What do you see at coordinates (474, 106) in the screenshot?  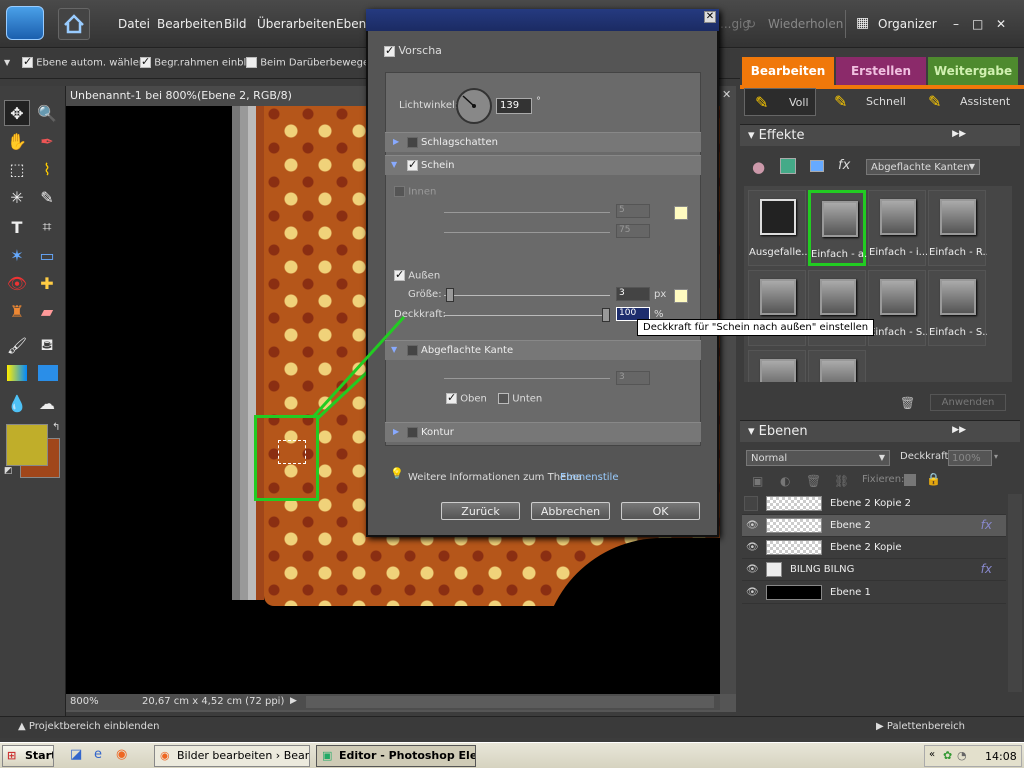 I see `angle-dial` at bounding box center [474, 106].